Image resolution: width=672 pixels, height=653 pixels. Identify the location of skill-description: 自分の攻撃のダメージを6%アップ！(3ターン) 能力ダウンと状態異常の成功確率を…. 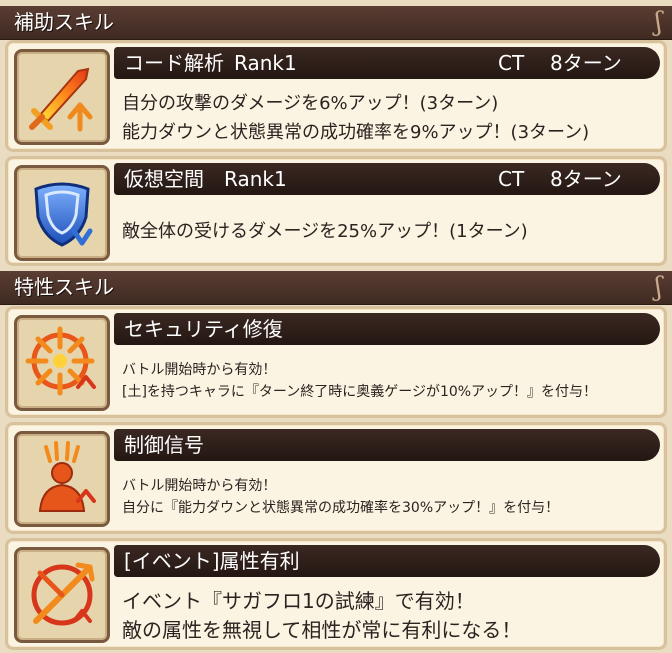
(390, 118).